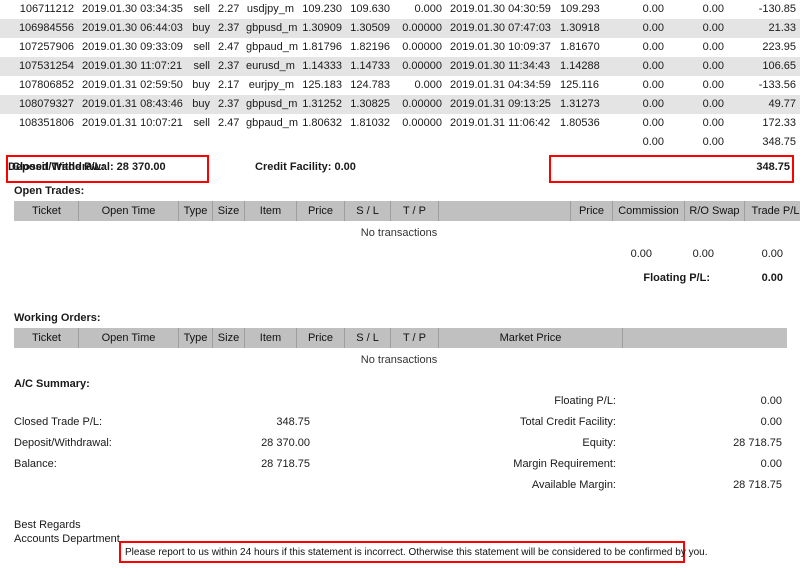  I want to click on regards-line-1: Best Regards, so click(47, 525).